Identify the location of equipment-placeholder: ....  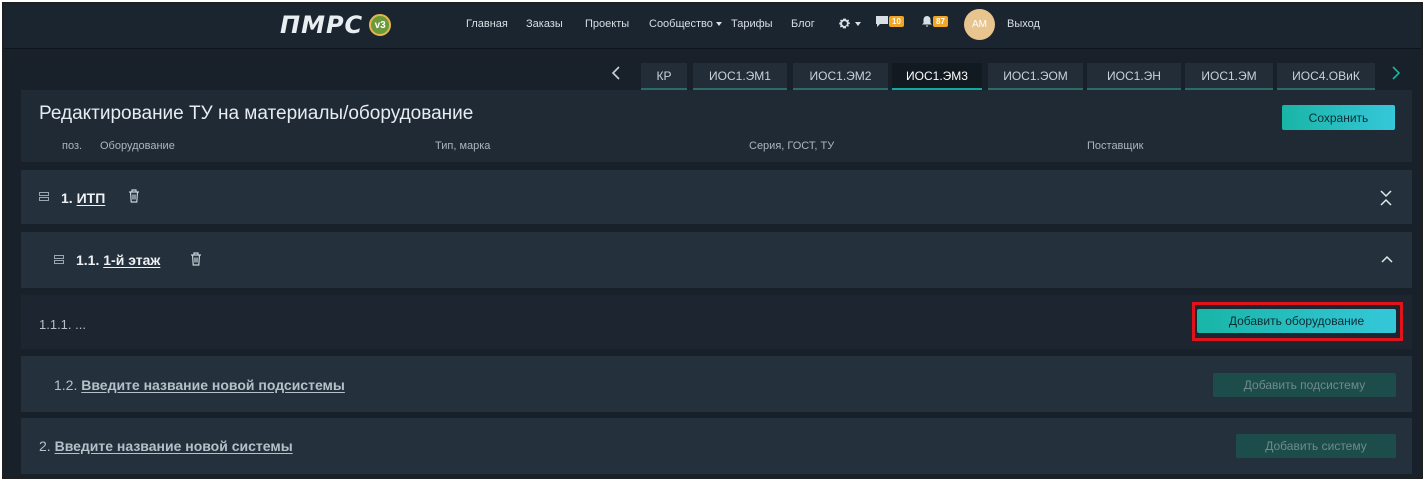
(80, 324).